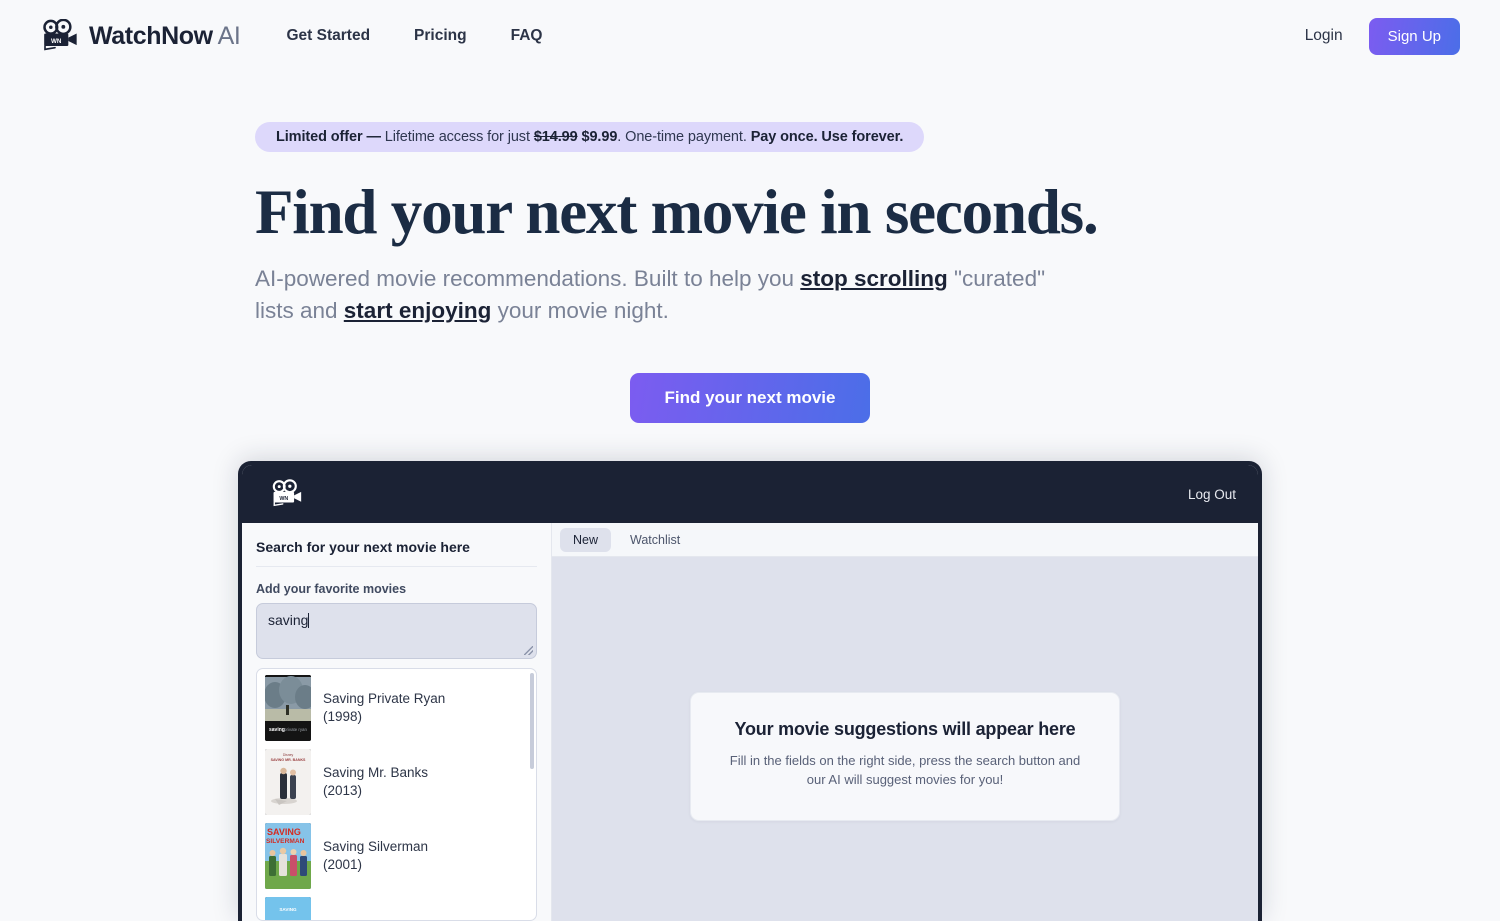  I want to click on movie-title: Saving Private Ryan, so click(384, 698).